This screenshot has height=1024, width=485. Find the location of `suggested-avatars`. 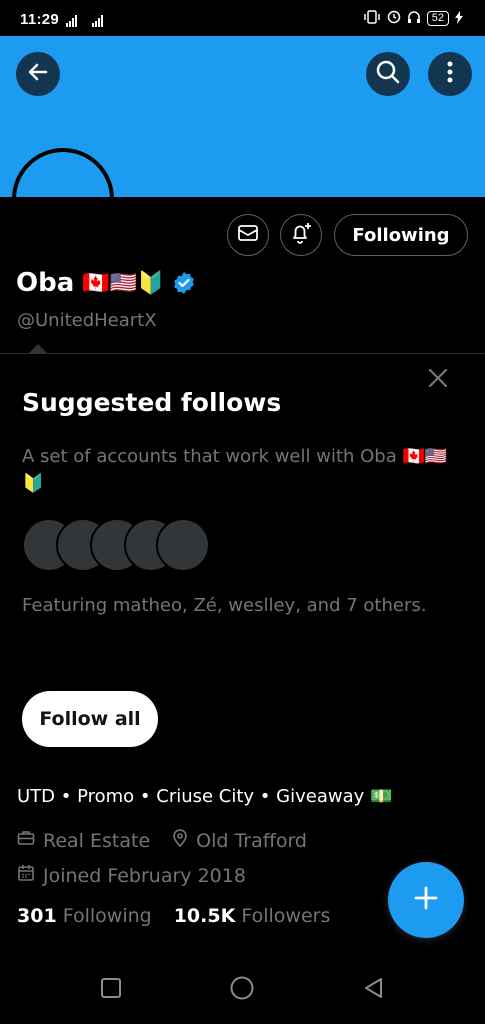

suggested-avatars is located at coordinates (122, 545).